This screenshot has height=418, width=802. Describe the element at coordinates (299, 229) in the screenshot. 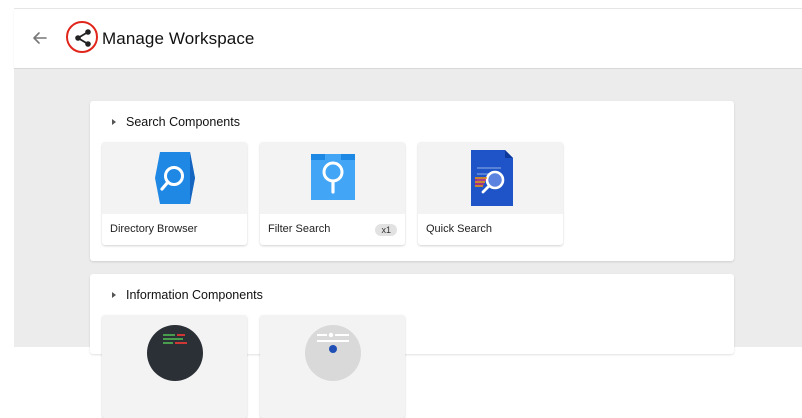

I see `card-label: Filter Search` at that location.